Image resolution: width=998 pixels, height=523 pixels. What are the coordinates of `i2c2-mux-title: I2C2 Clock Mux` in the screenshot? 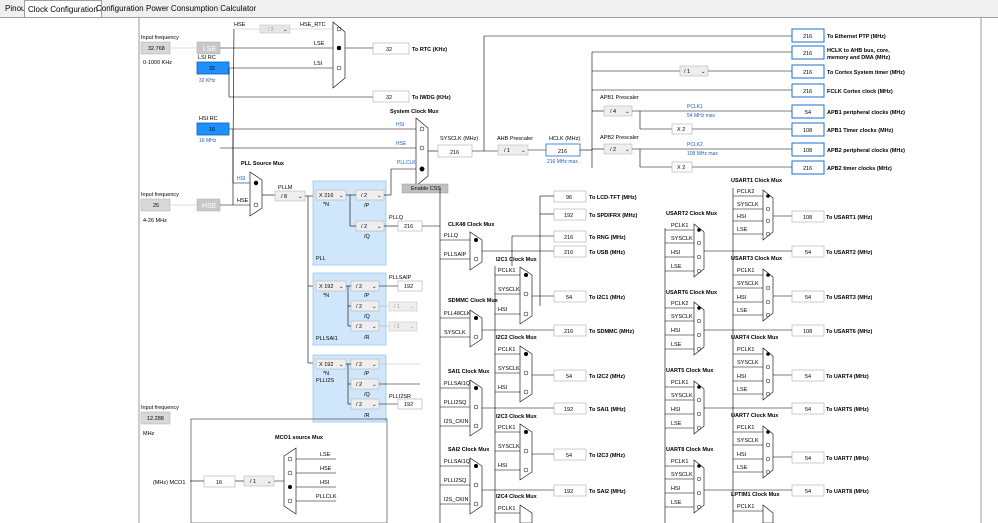 It's located at (517, 338).